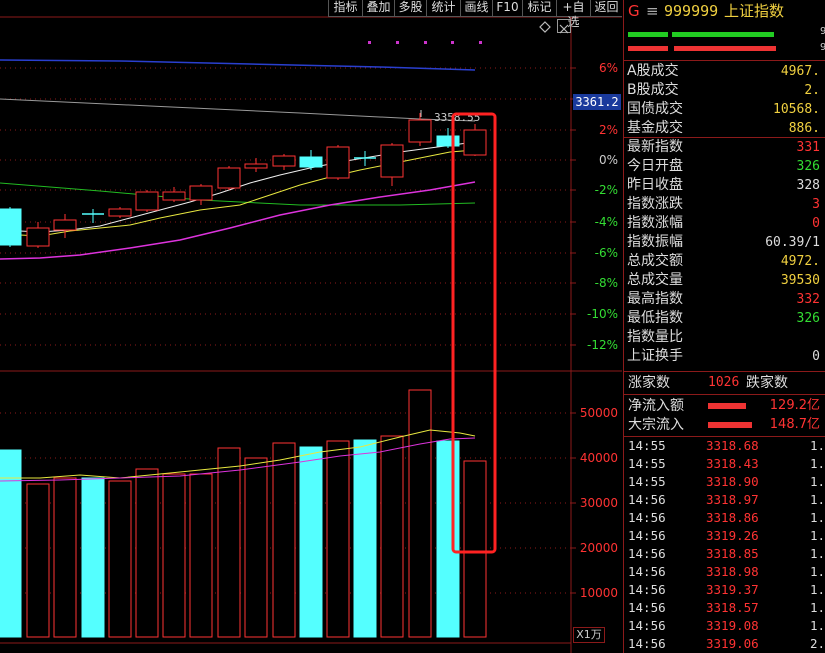  I want to click on toolbar-button: 指标, so click(345, 8).